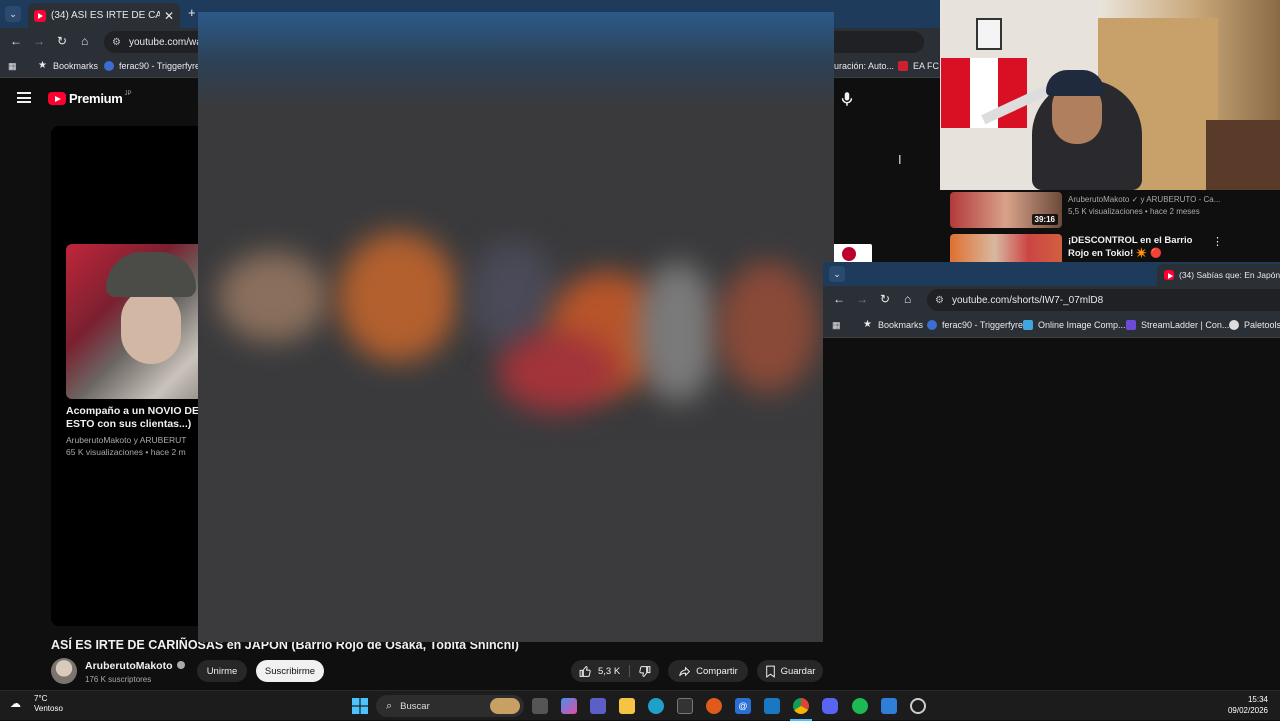  I want to click on weather-icon: ☁, so click(15, 704).